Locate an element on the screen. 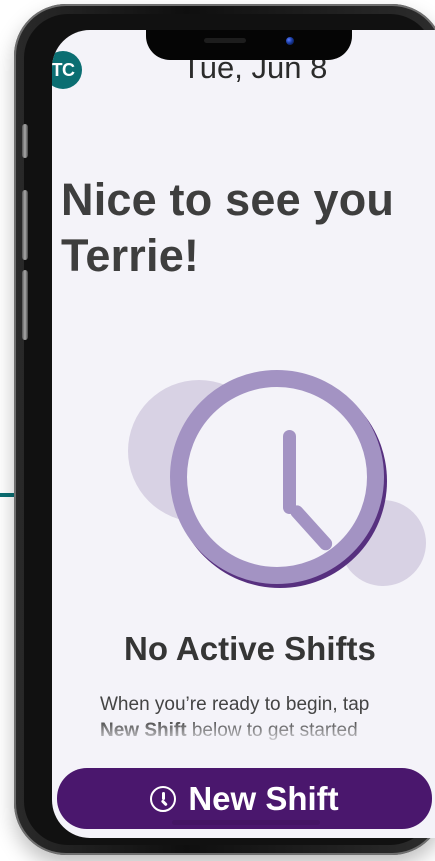  instruction-suffix: below to get started is located at coordinates (272, 730).